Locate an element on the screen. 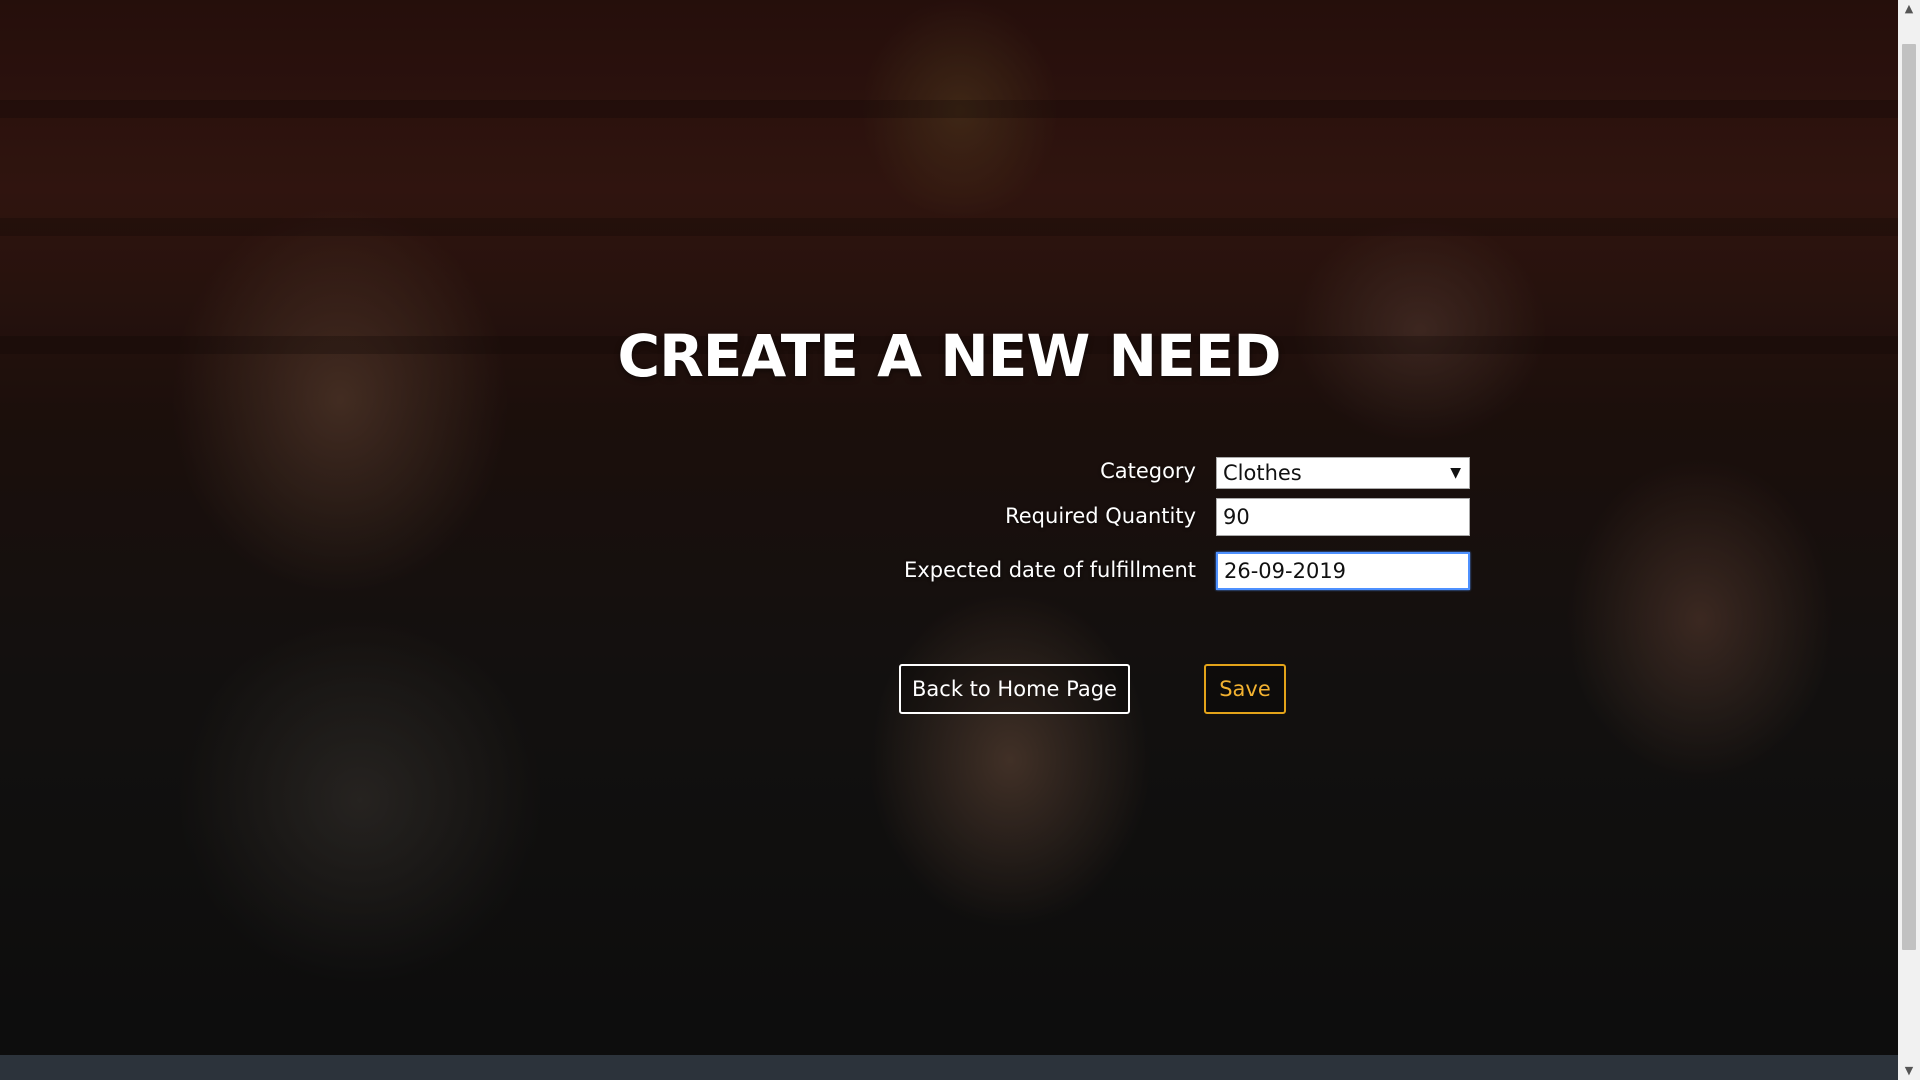 Image resolution: width=1920 pixels, height=1080 pixels. footer-strip is located at coordinates (949, 1067).